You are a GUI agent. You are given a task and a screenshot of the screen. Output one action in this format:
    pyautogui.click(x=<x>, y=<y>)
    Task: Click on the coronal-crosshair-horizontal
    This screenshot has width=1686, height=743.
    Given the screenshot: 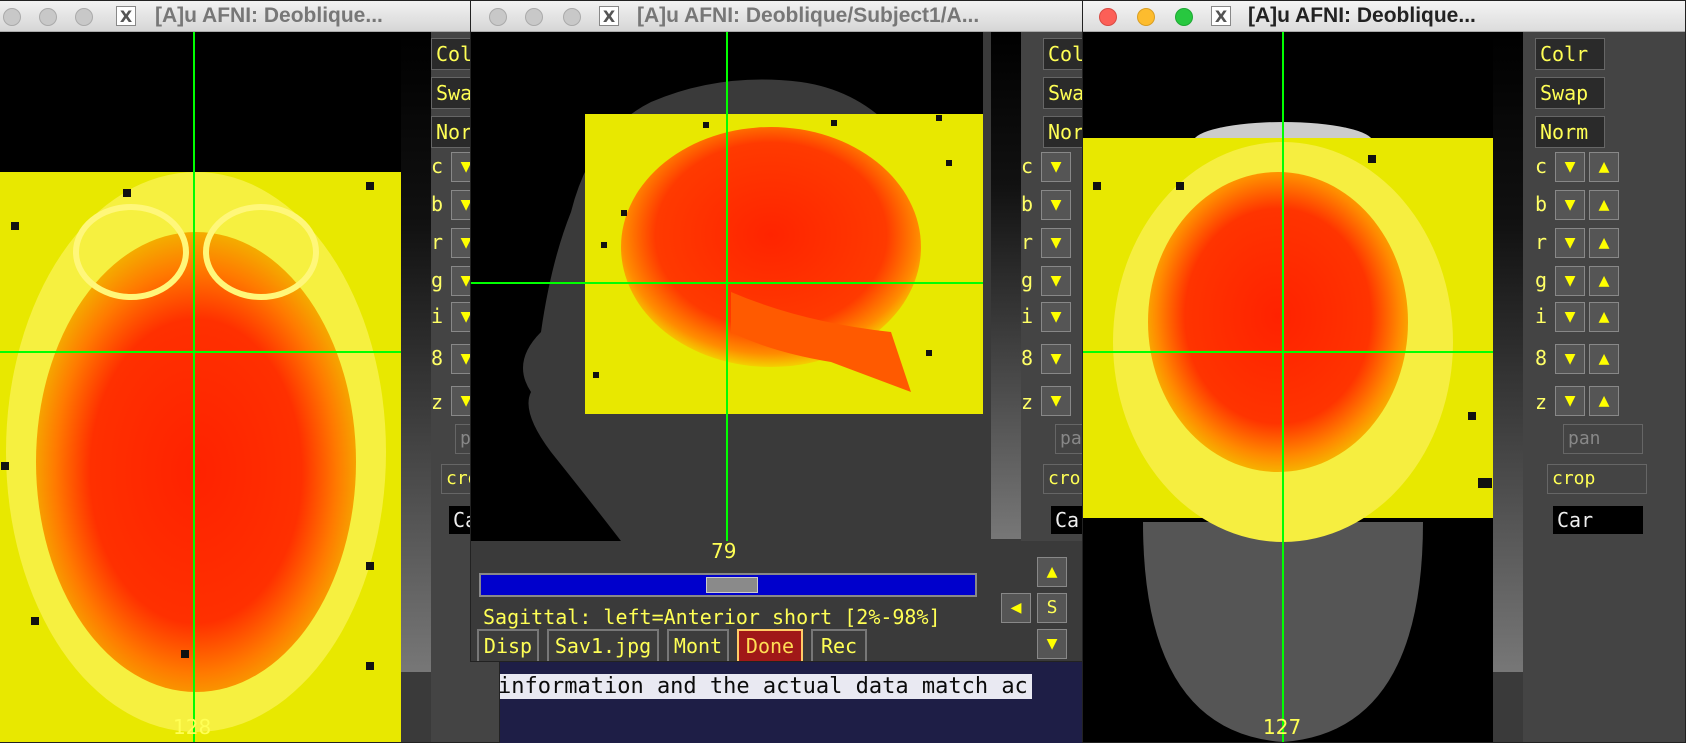 What is the action you would take?
    pyautogui.click(x=1288, y=352)
    